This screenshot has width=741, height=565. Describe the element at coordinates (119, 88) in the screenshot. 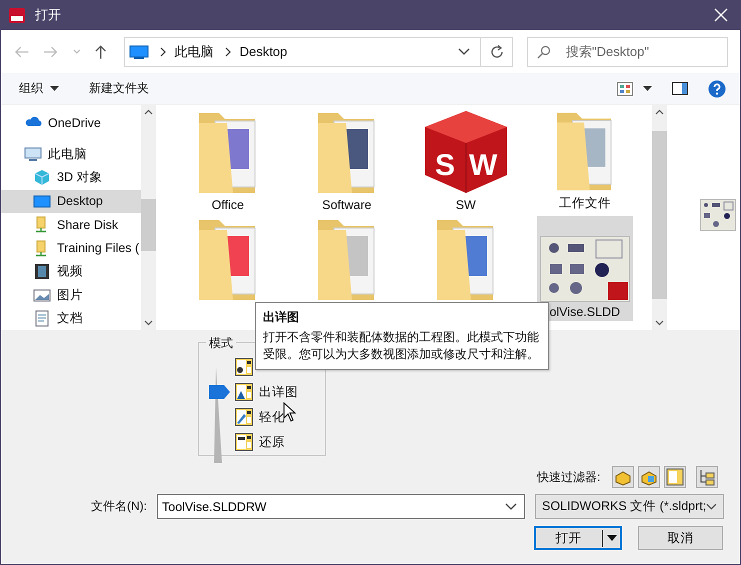

I see `new-folder-button: 新建文件夹` at that location.